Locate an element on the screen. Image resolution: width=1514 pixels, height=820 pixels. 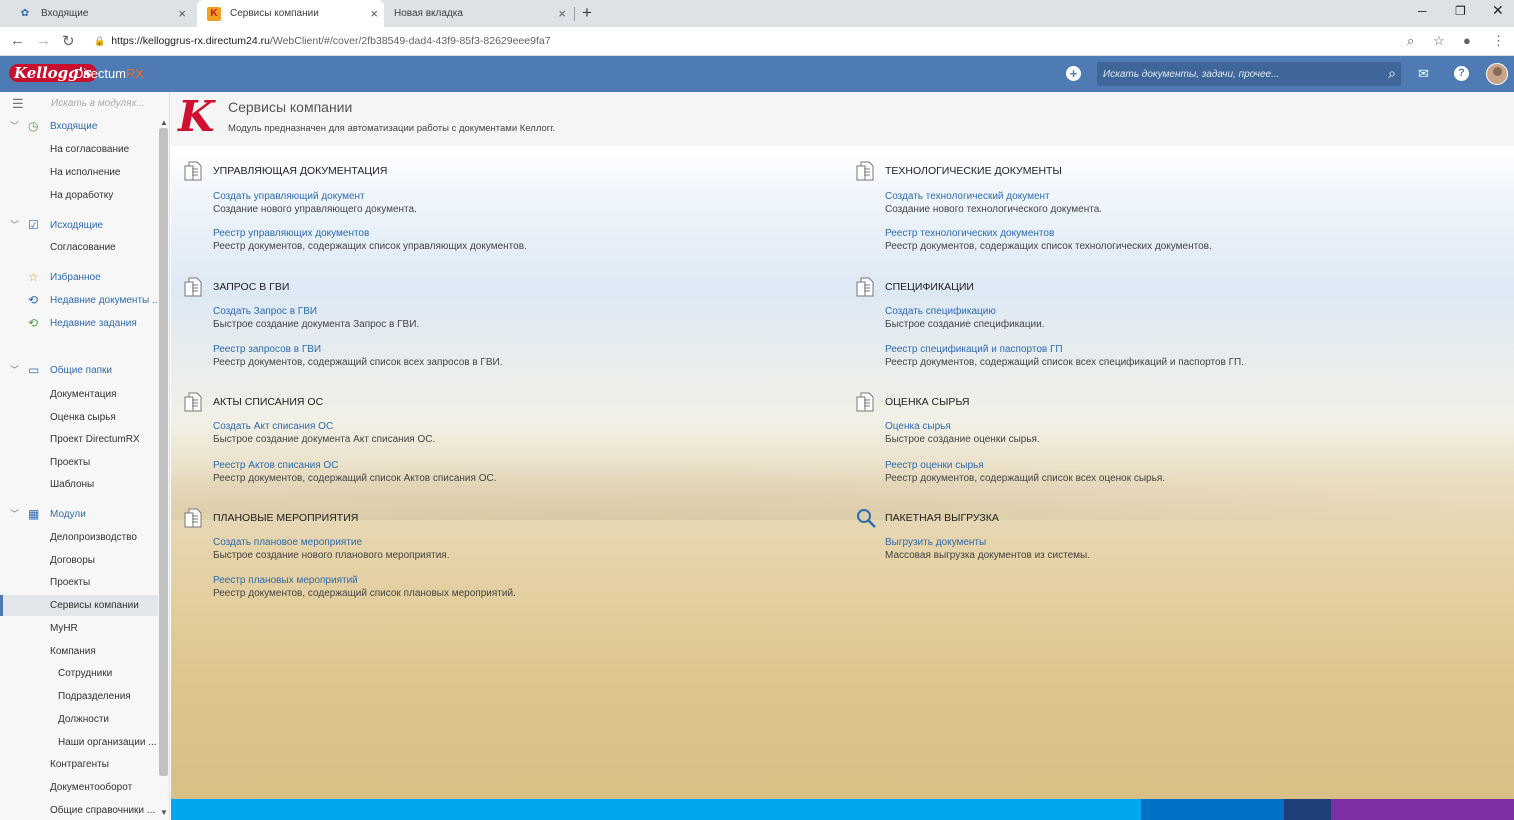
section-link: Реестр управляющих документов is located at coordinates (291, 233).